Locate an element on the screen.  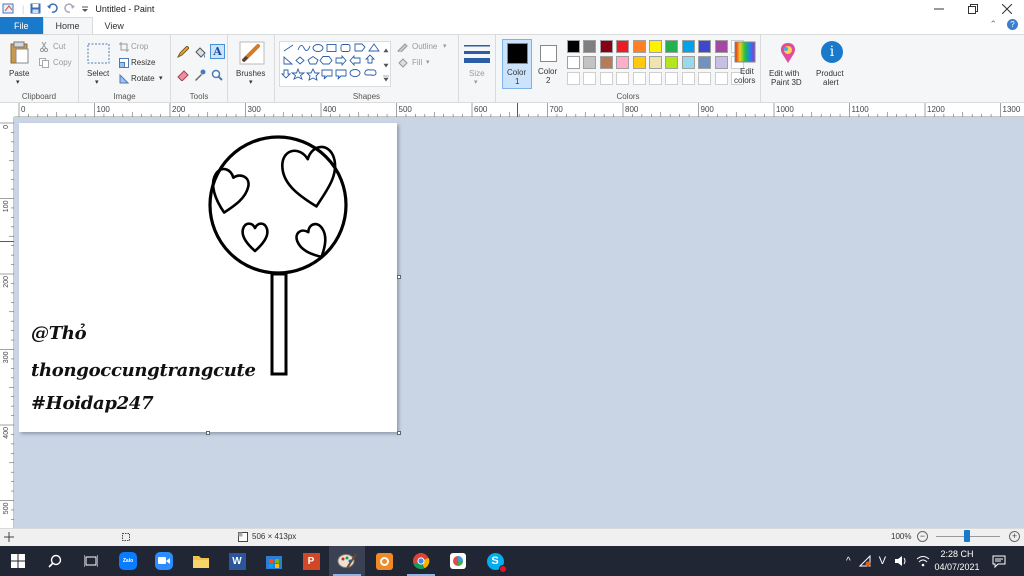
tools-group-label: Tools is located at coordinates (199, 96).